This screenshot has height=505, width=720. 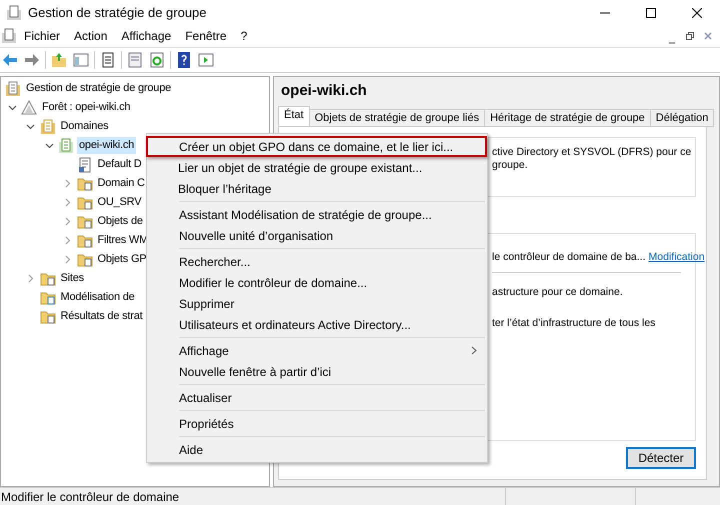 What do you see at coordinates (146, 36) in the screenshot?
I see `menu-item: Affichage` at bounding box center [146, 36].